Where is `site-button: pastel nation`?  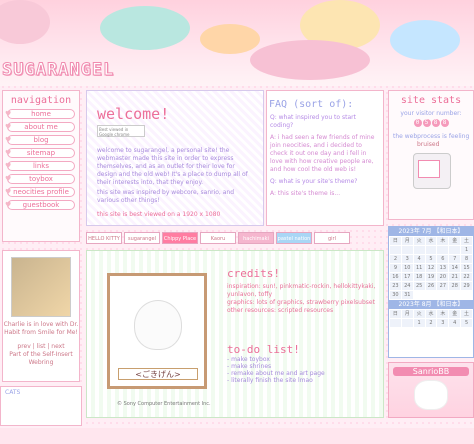
site-button: pastel nation is located at coordinates (294, 238).